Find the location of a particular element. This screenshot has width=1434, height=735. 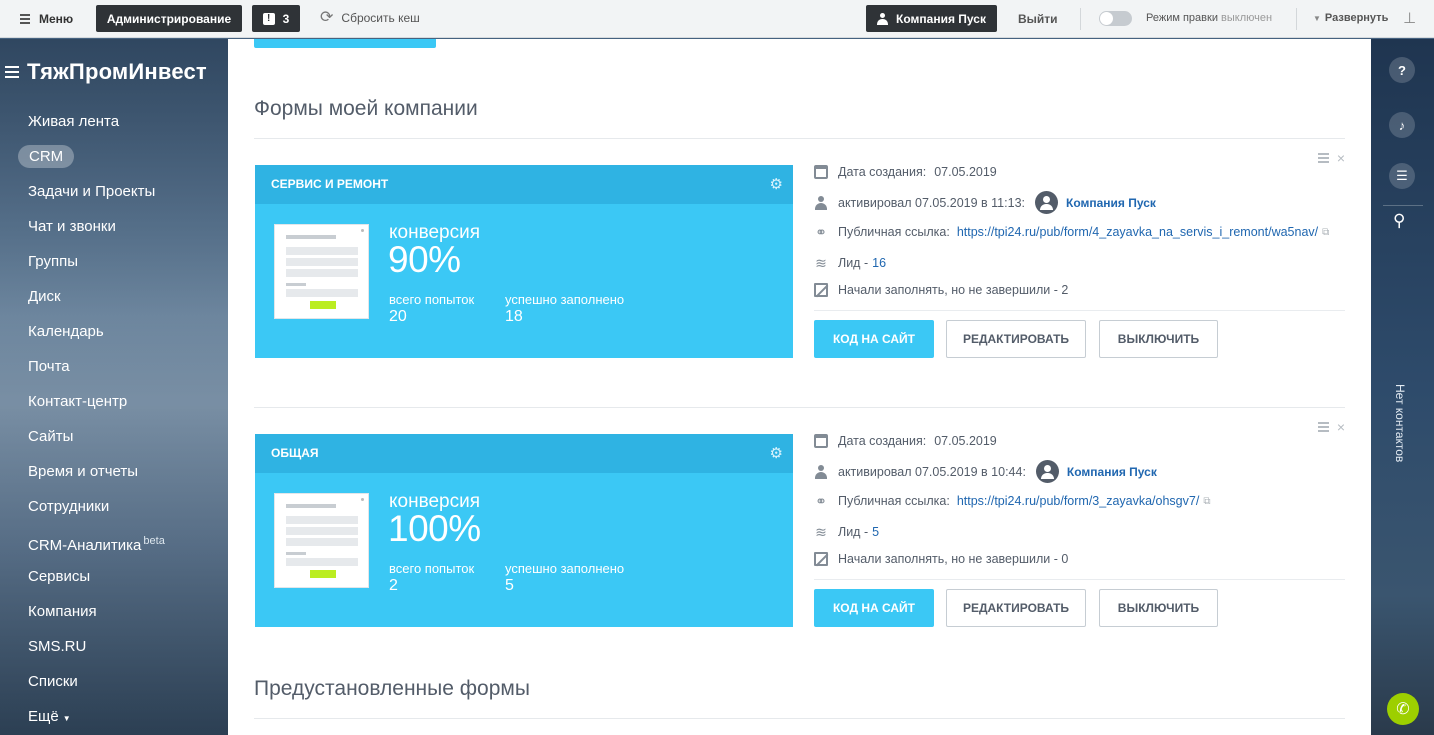

lead-label: Лид - is located at coordinates (853, 532).